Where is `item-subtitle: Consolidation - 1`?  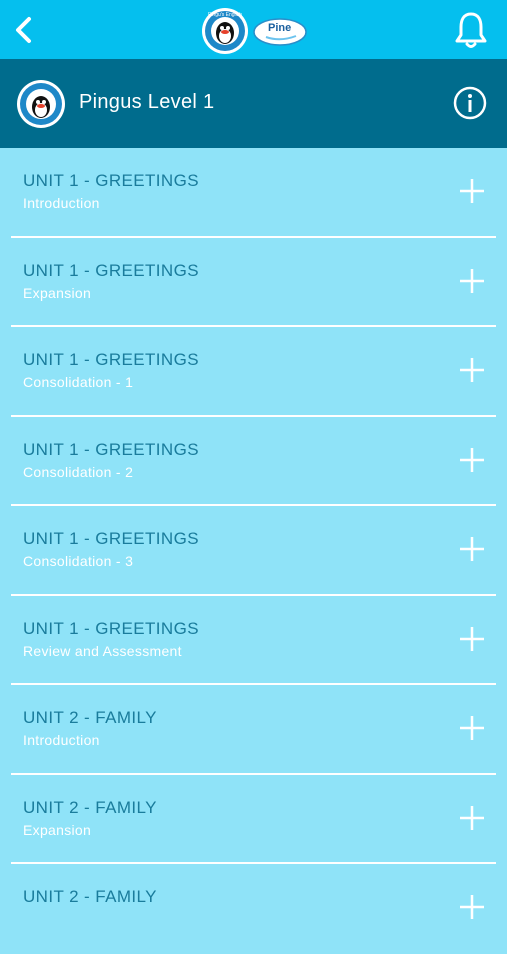
item-subtitle: Consolidation - 1 is located at coordinates (78, 382).